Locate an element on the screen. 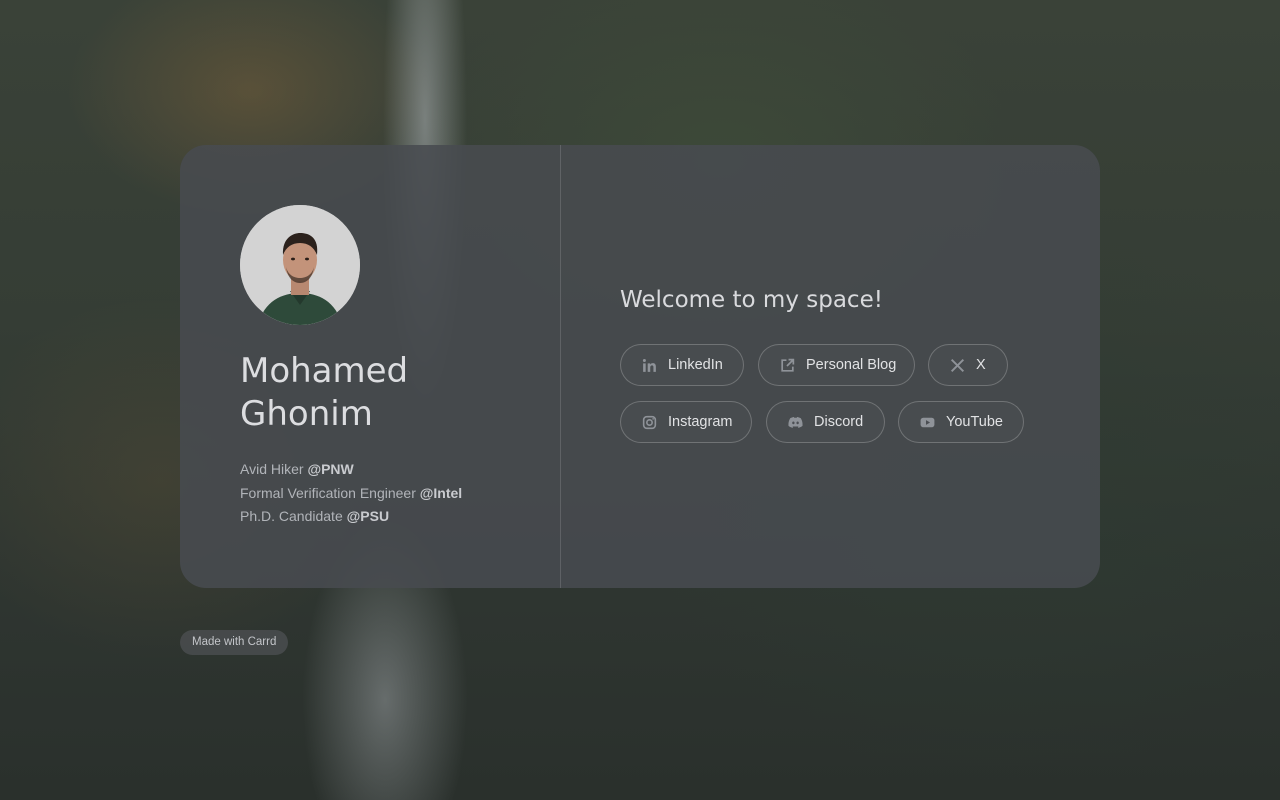  name-line1: Mohamed is located at coordinates (324, 371).